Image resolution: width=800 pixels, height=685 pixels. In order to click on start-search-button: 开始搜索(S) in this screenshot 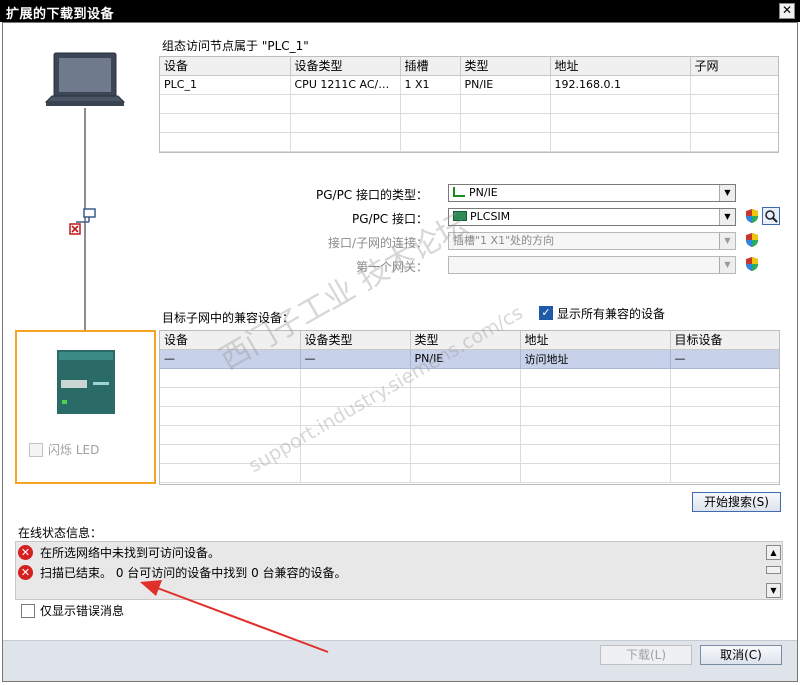, I will do `click(736, 502)`.